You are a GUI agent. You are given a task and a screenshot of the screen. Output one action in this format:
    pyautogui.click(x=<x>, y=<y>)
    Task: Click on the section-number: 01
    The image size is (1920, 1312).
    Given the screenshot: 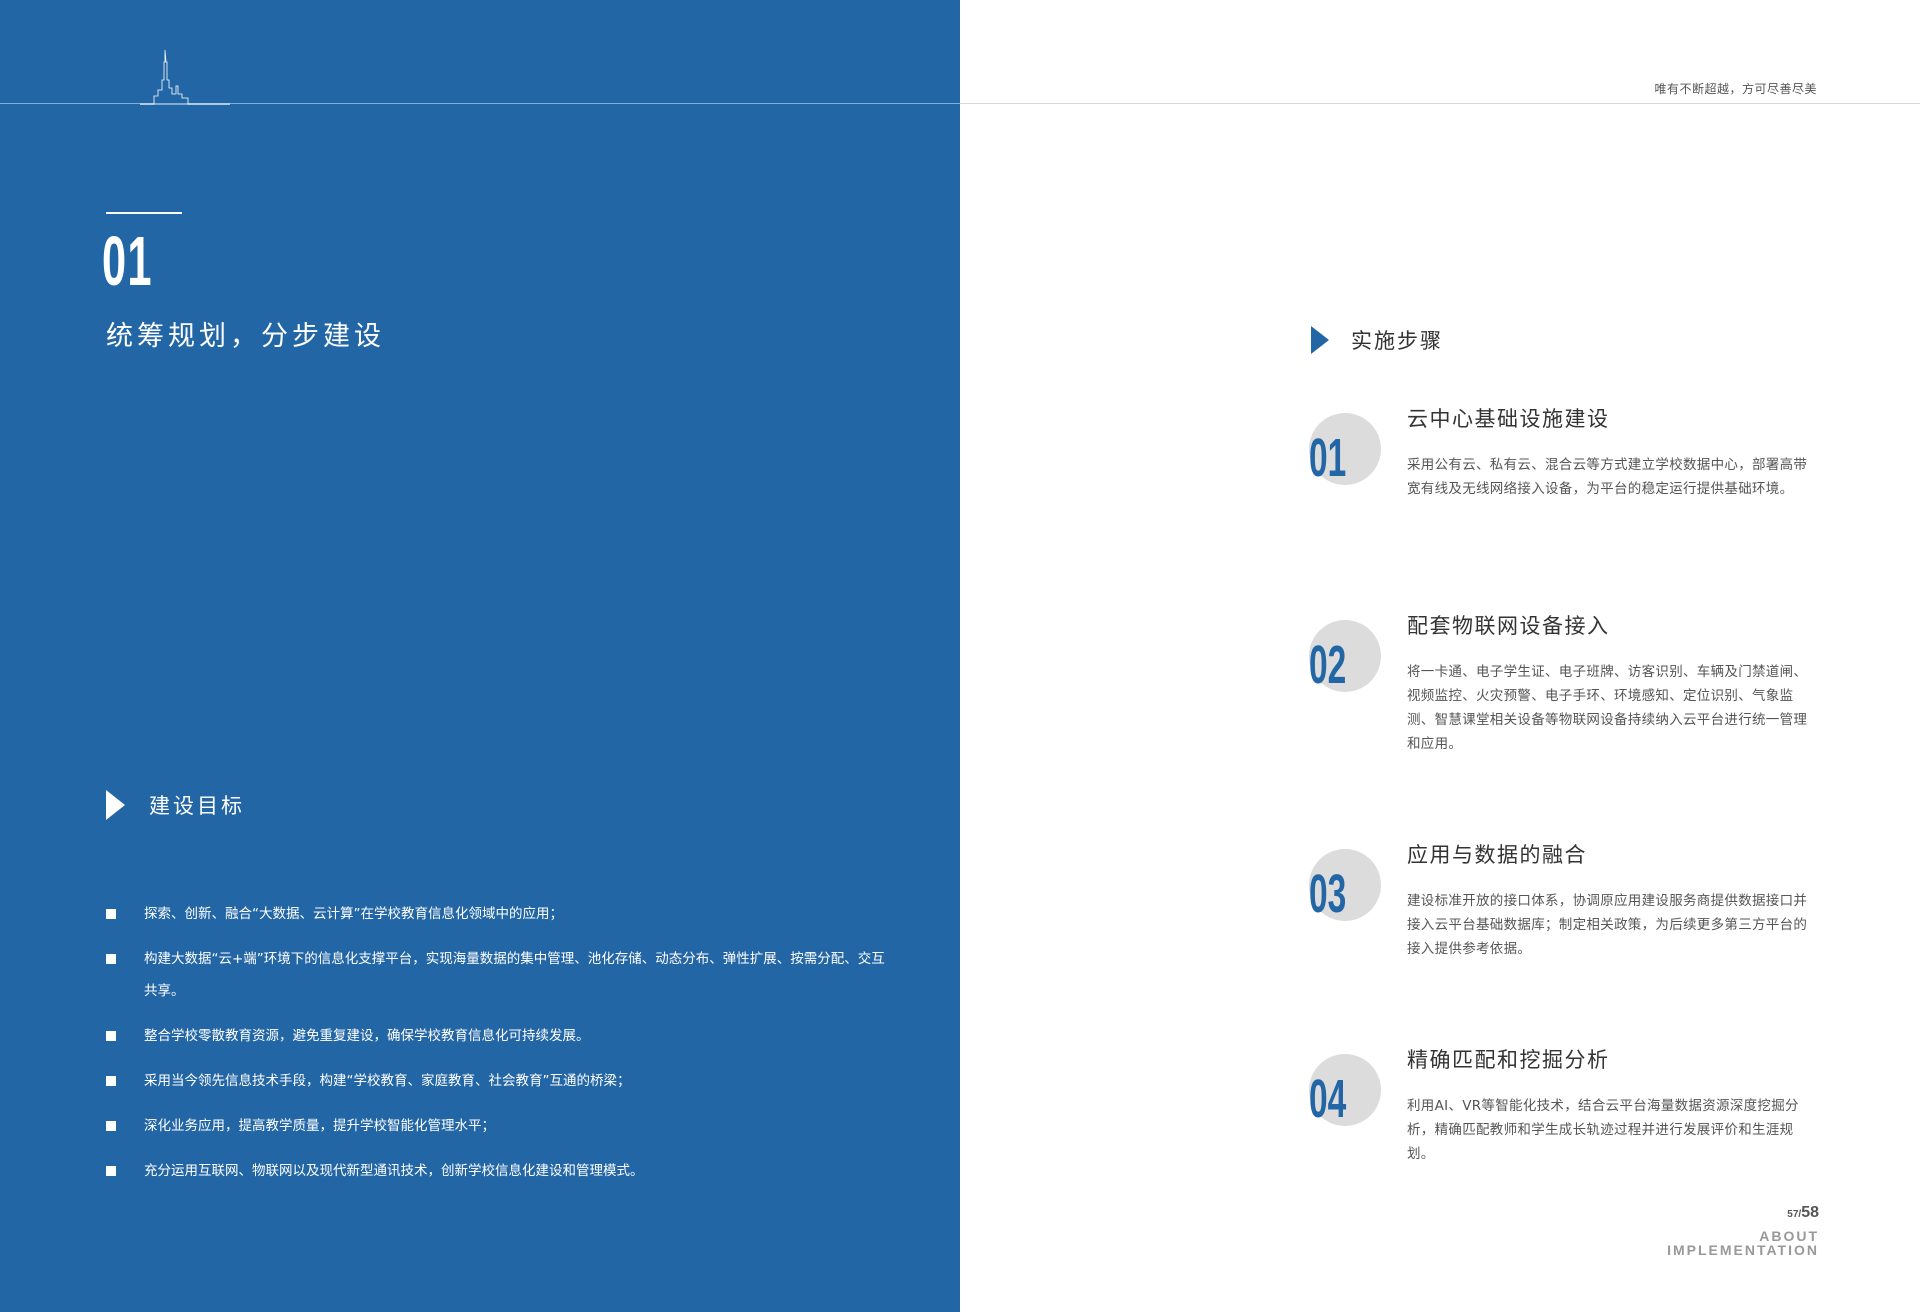 What is the action you would take?
    pyautogui.click(x=127, y=261)
    